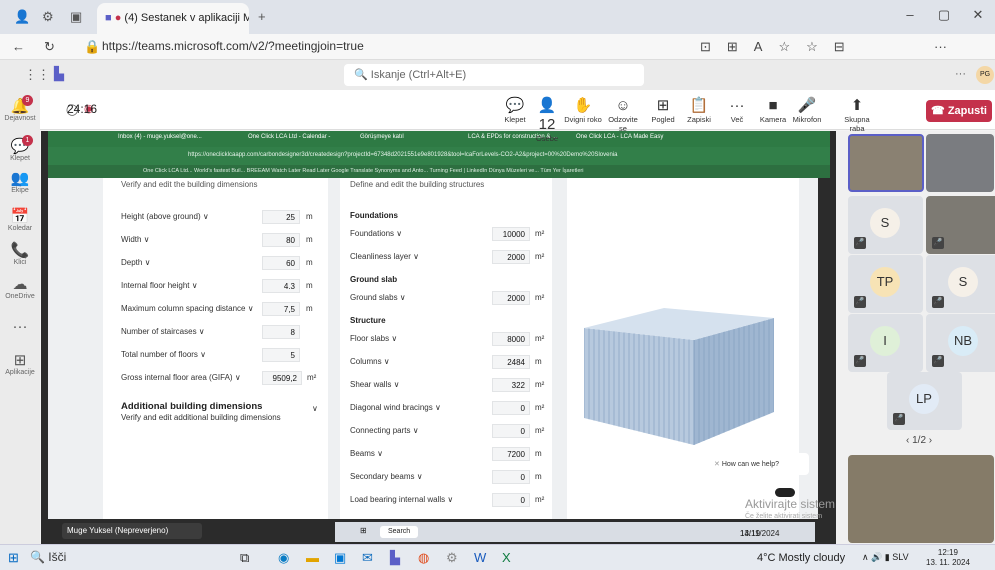  I want to click on explorer-icon: ▬, so click(312, 557).